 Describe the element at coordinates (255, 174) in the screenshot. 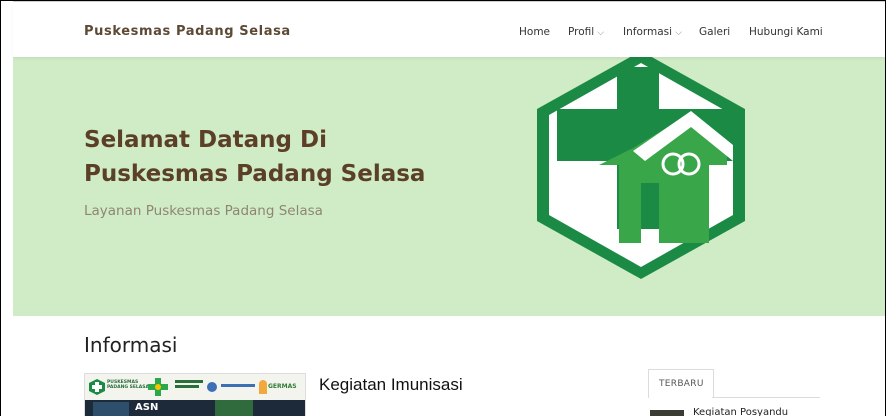

I see `hero-title-line2: Puskesmas Padang Selasa` at that location.